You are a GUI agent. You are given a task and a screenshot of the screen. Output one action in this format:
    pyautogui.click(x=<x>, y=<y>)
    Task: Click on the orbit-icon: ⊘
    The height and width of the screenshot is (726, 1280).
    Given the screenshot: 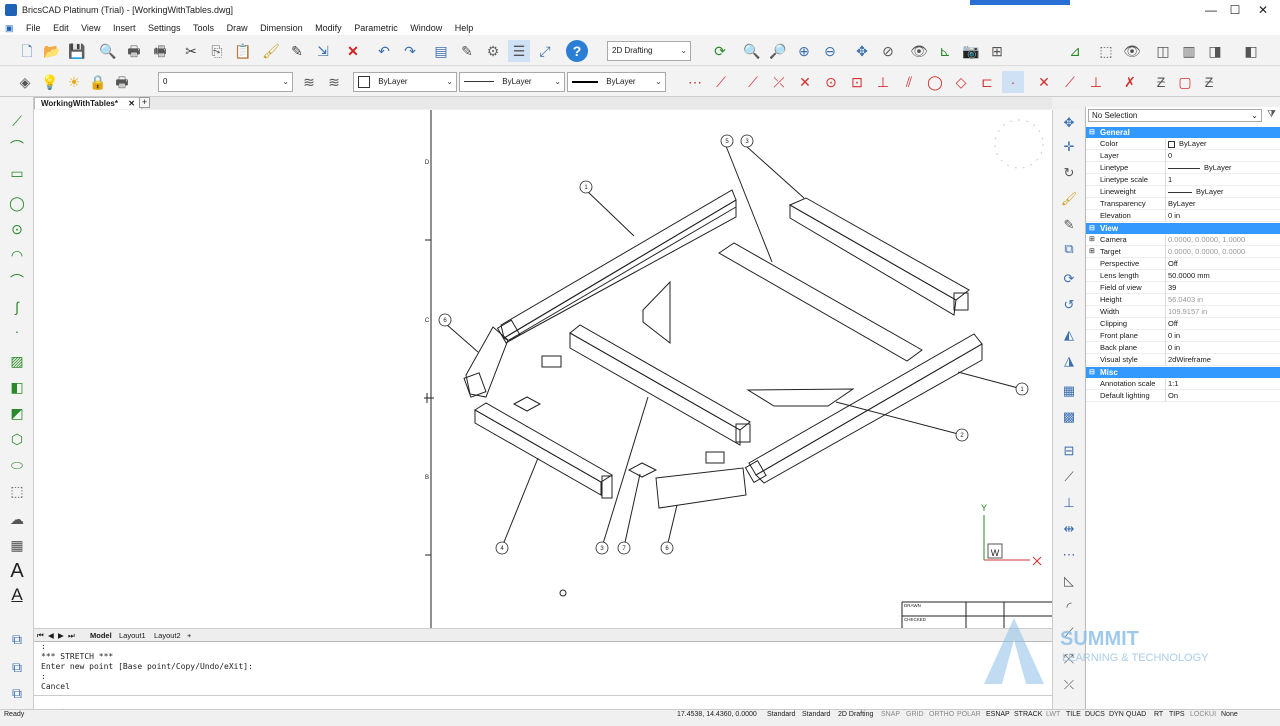 What is the action you would take?
    pyautogui.click(x=888, y=51)
    